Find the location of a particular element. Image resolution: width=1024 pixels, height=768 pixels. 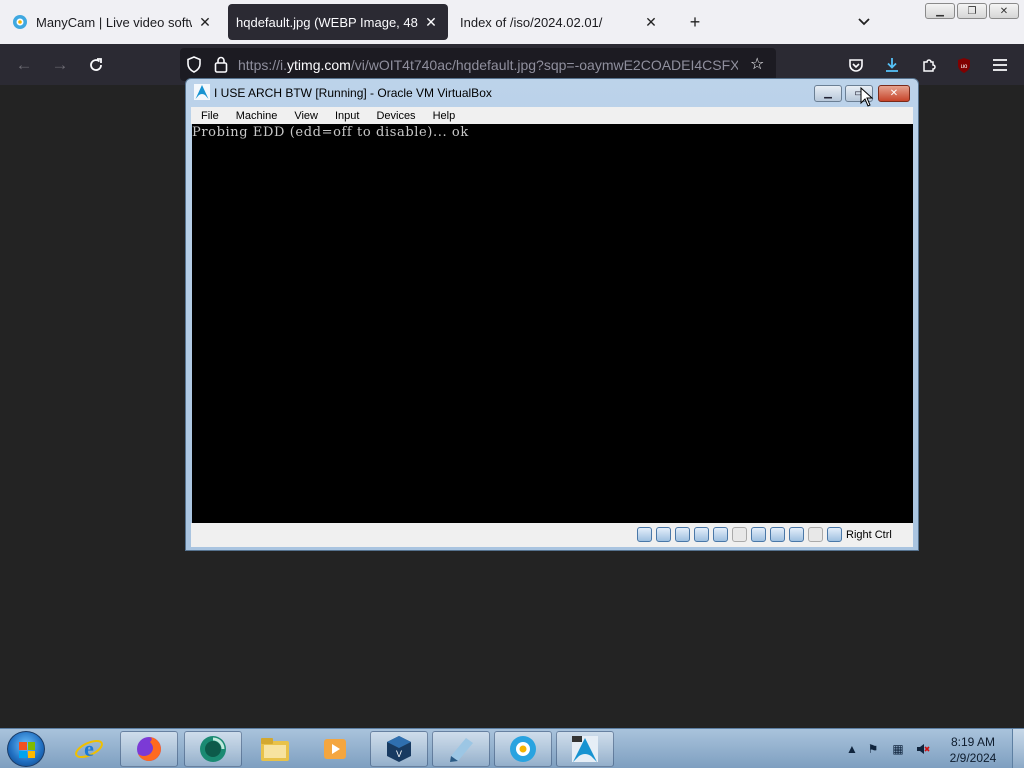

show-hidden-icons-icon: ▲ is located at coordinates (852, 749).